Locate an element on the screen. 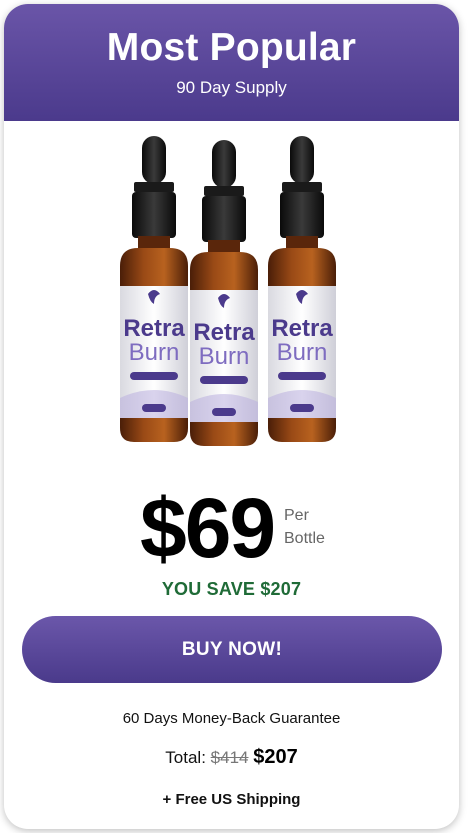 Image resolution: width=468 pixels, height=833 pixels. offer-header: Most Popular 90 Day Supply is located at coordinates (231, 62).